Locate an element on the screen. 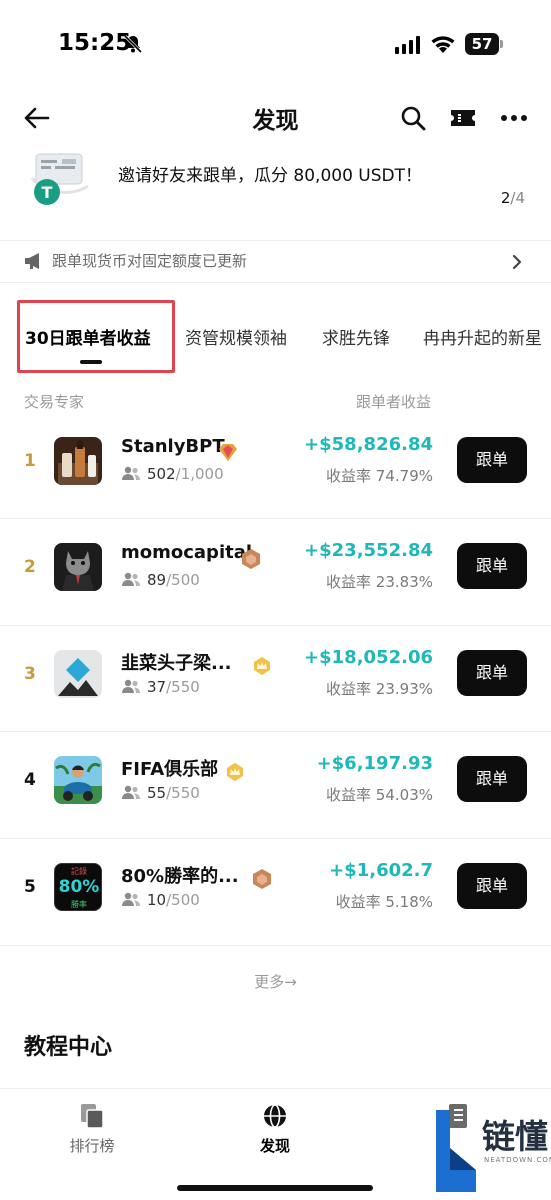 Image resolution: width=551 pixels, height=1200 pixels. return-rate: 收益率 74.79% is located at coordinates (379, 476).